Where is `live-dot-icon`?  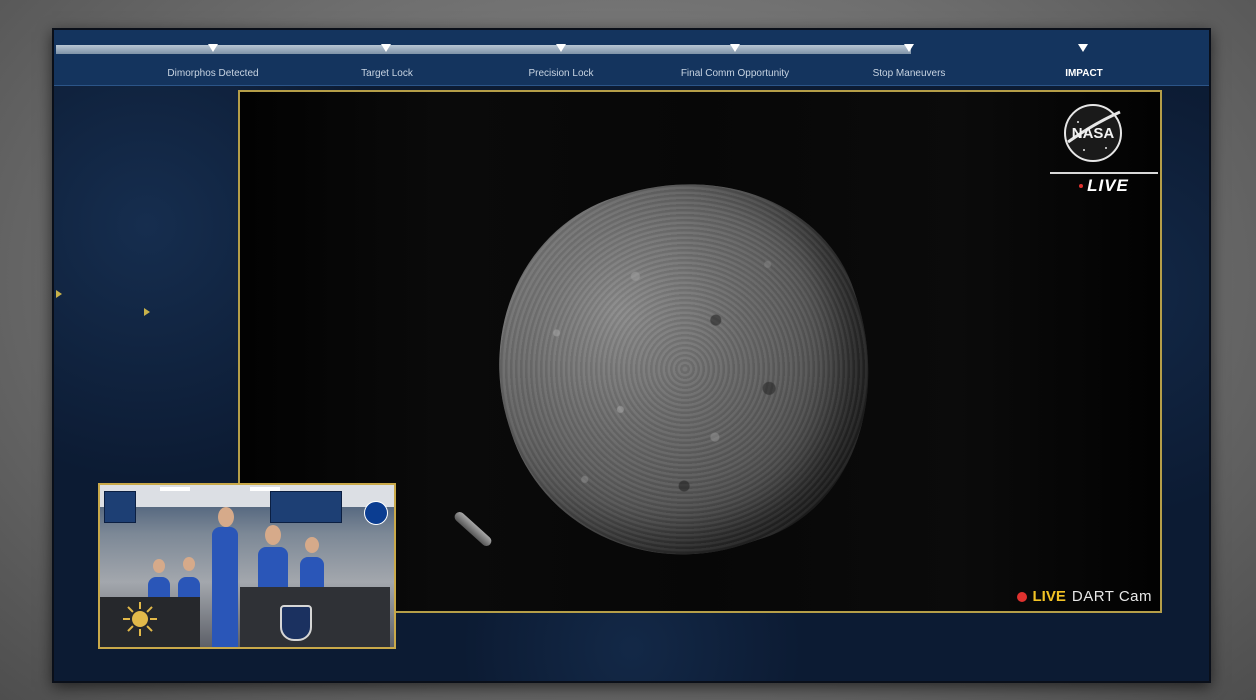
live-dot-icon is located at coordinates (1081, 186).